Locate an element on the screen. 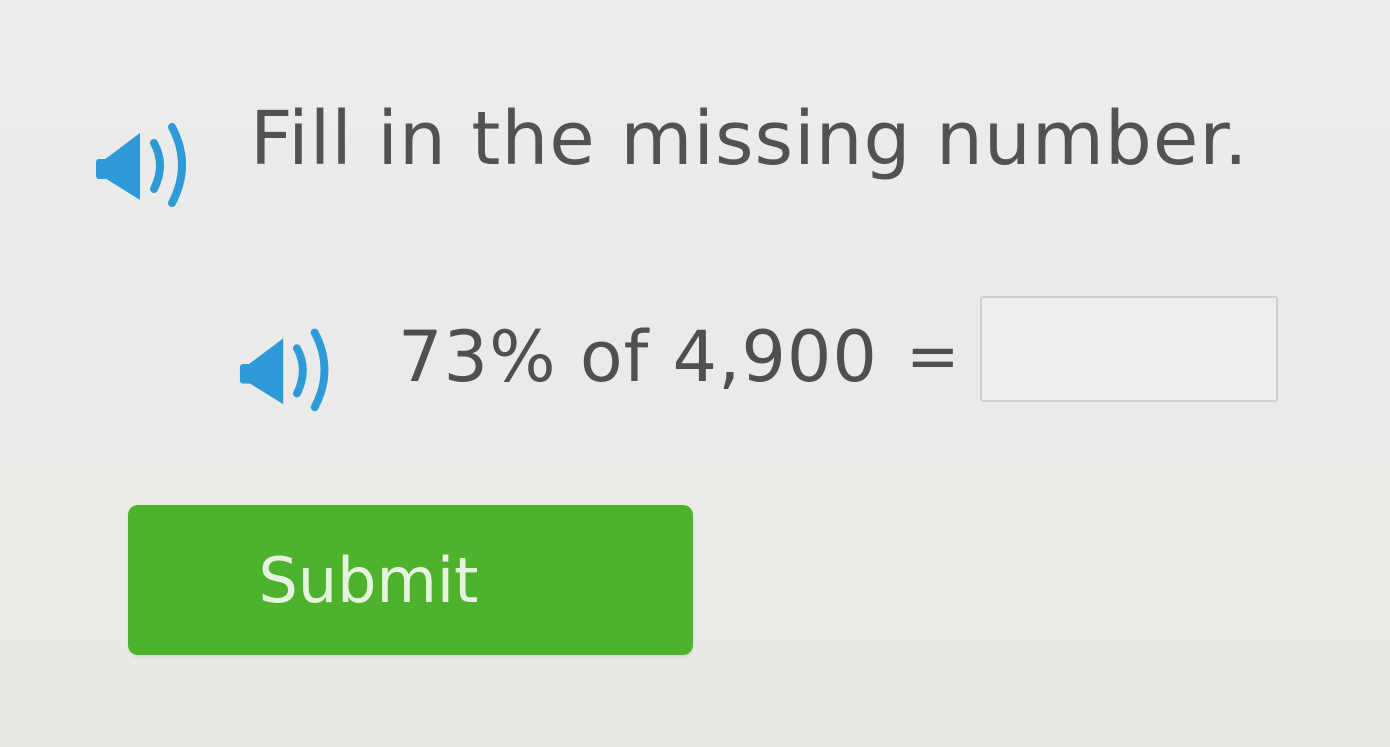  submit-button: Submit is located at coordinates (410, 580).